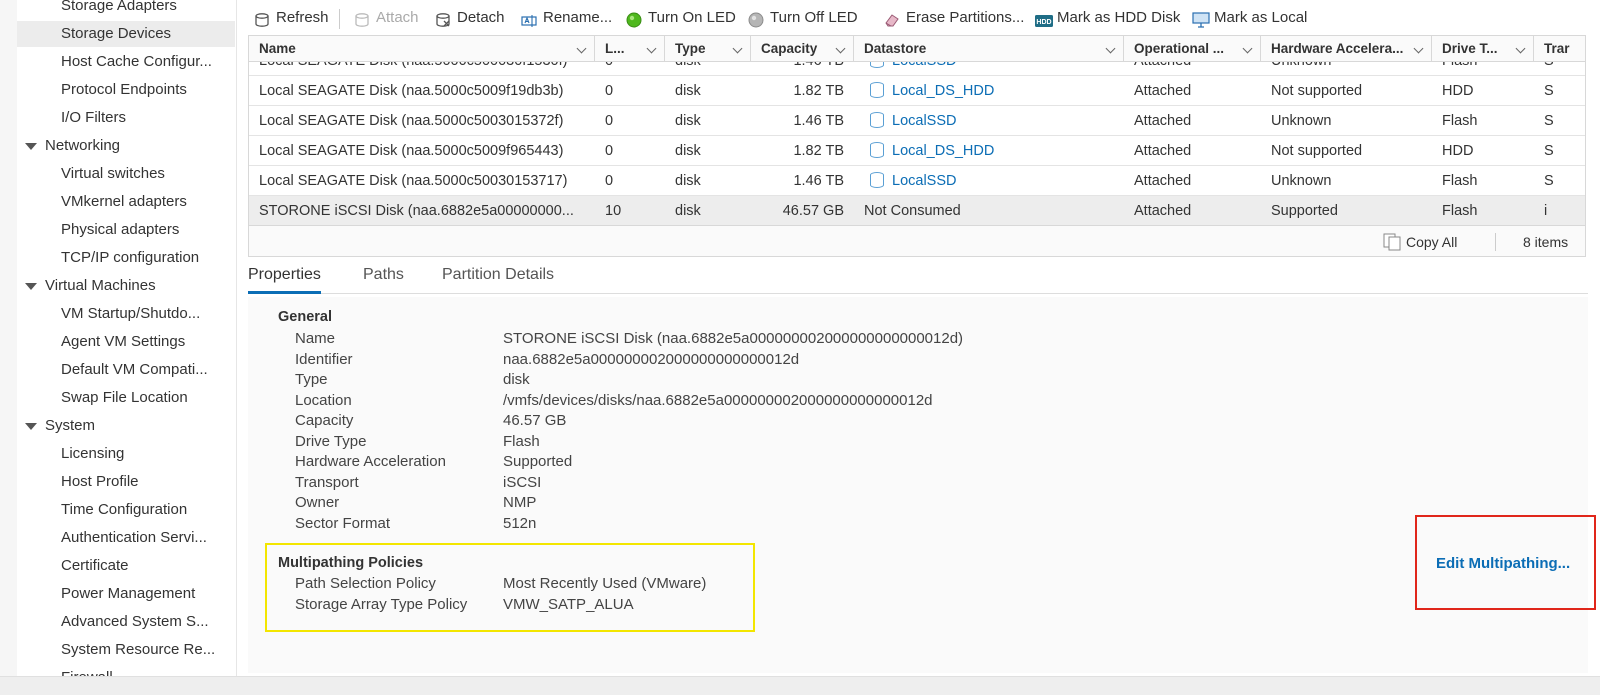  What do you see at coordinates (651, 359) in the screenshot?
I see `property-value: naa.6882e5a000000002000000000000012d` at bounding box center [651, 359].